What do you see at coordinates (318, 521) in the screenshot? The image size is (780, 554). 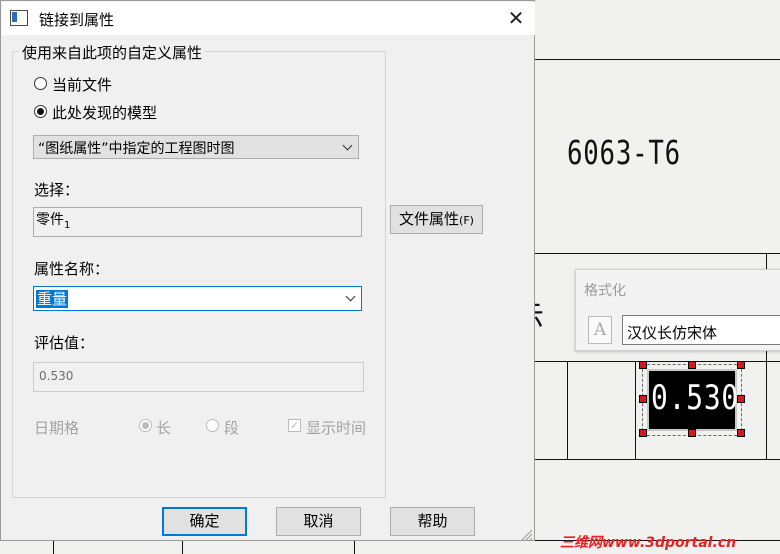 I see `cancel-button: 取消` at bounding box center [318, 521].